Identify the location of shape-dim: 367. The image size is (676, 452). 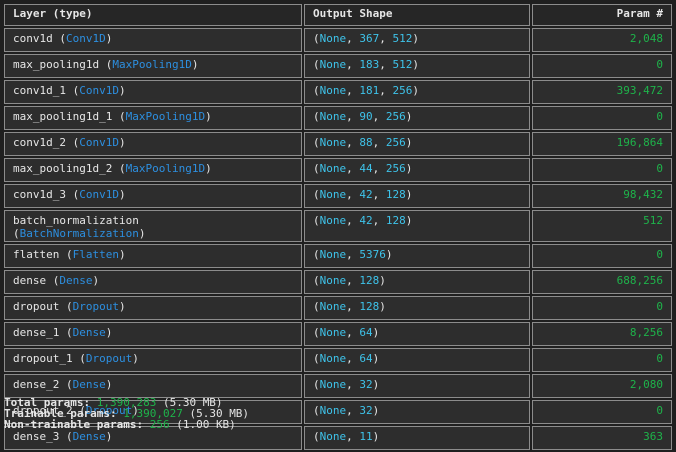
(369, 38).